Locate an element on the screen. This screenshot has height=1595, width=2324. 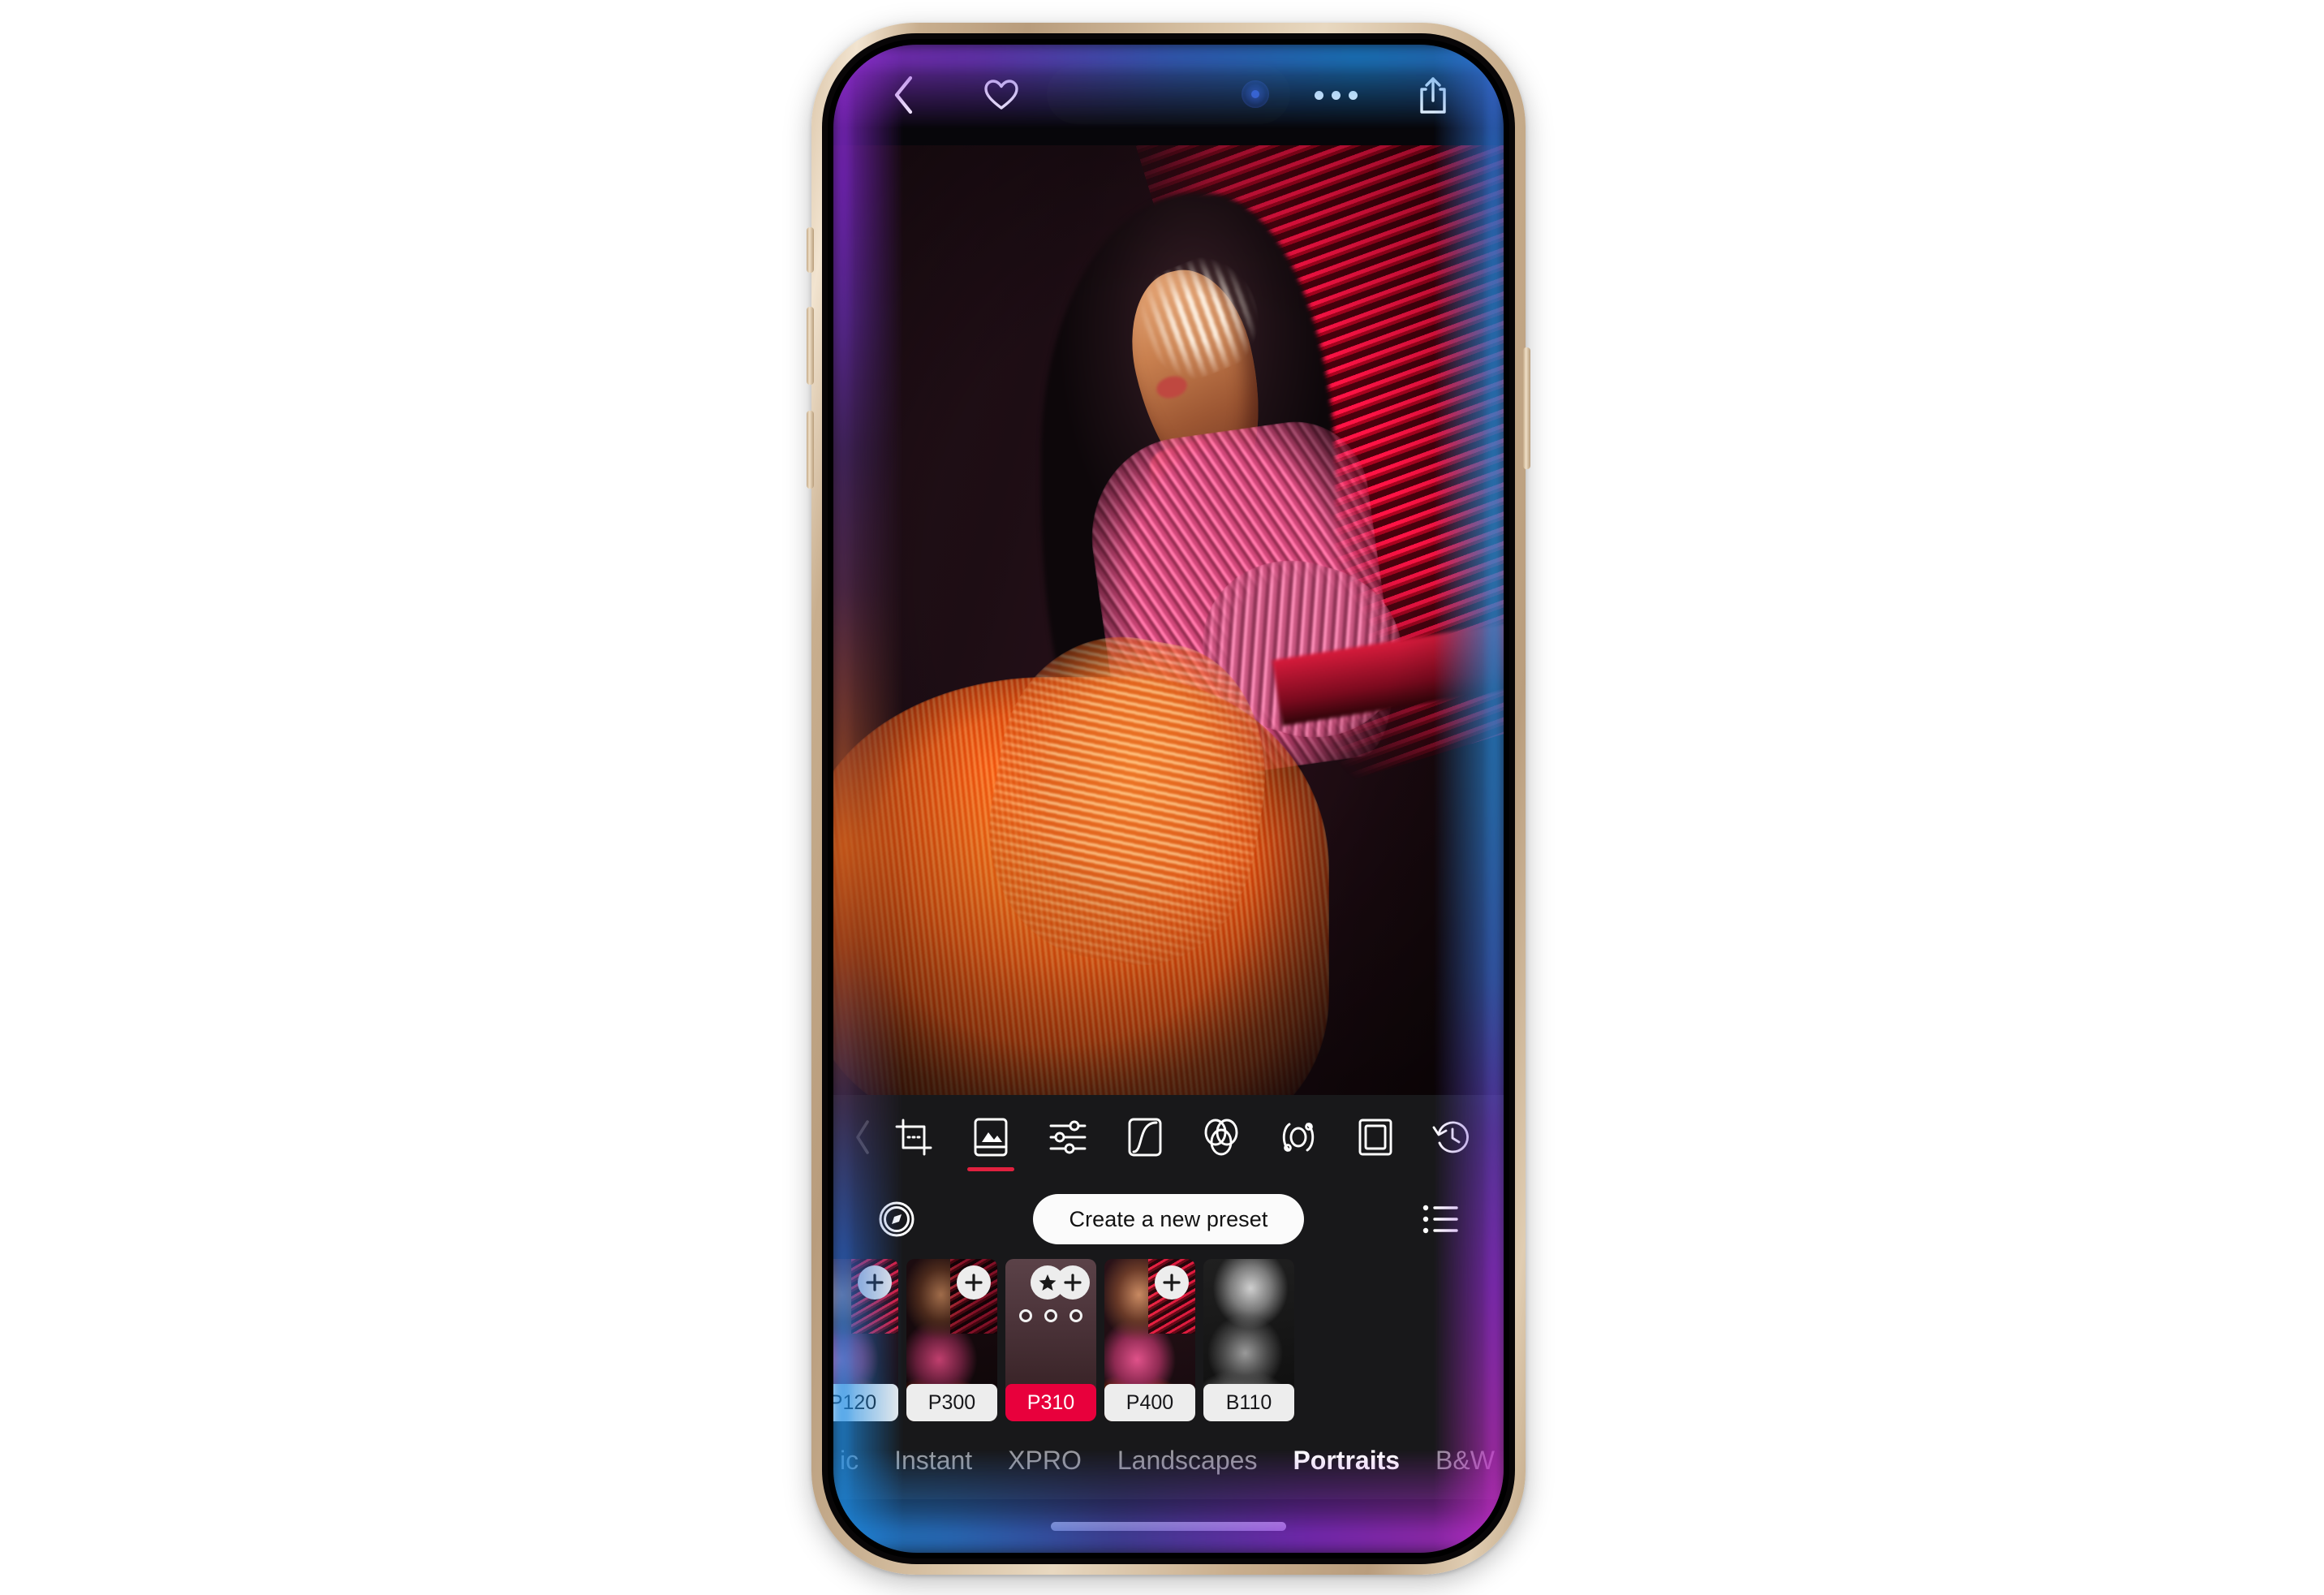
edit-toolbar is located at coordinates (1168, 1137).